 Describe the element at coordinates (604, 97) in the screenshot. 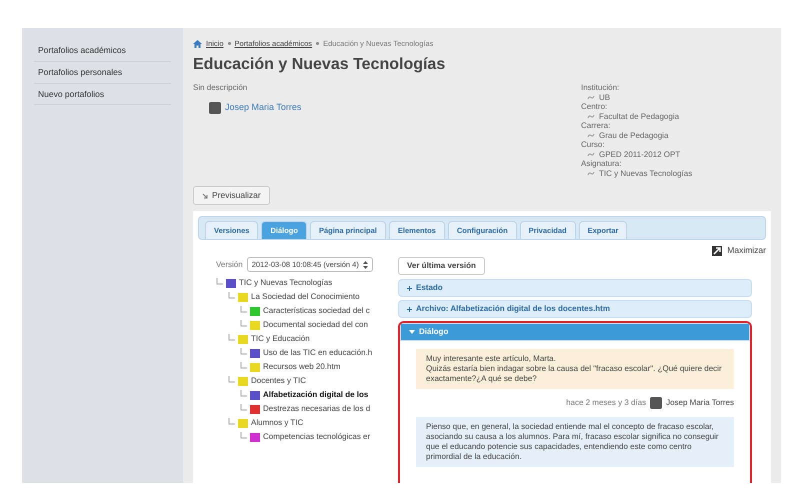

I see `detail-value: UB` at that location.